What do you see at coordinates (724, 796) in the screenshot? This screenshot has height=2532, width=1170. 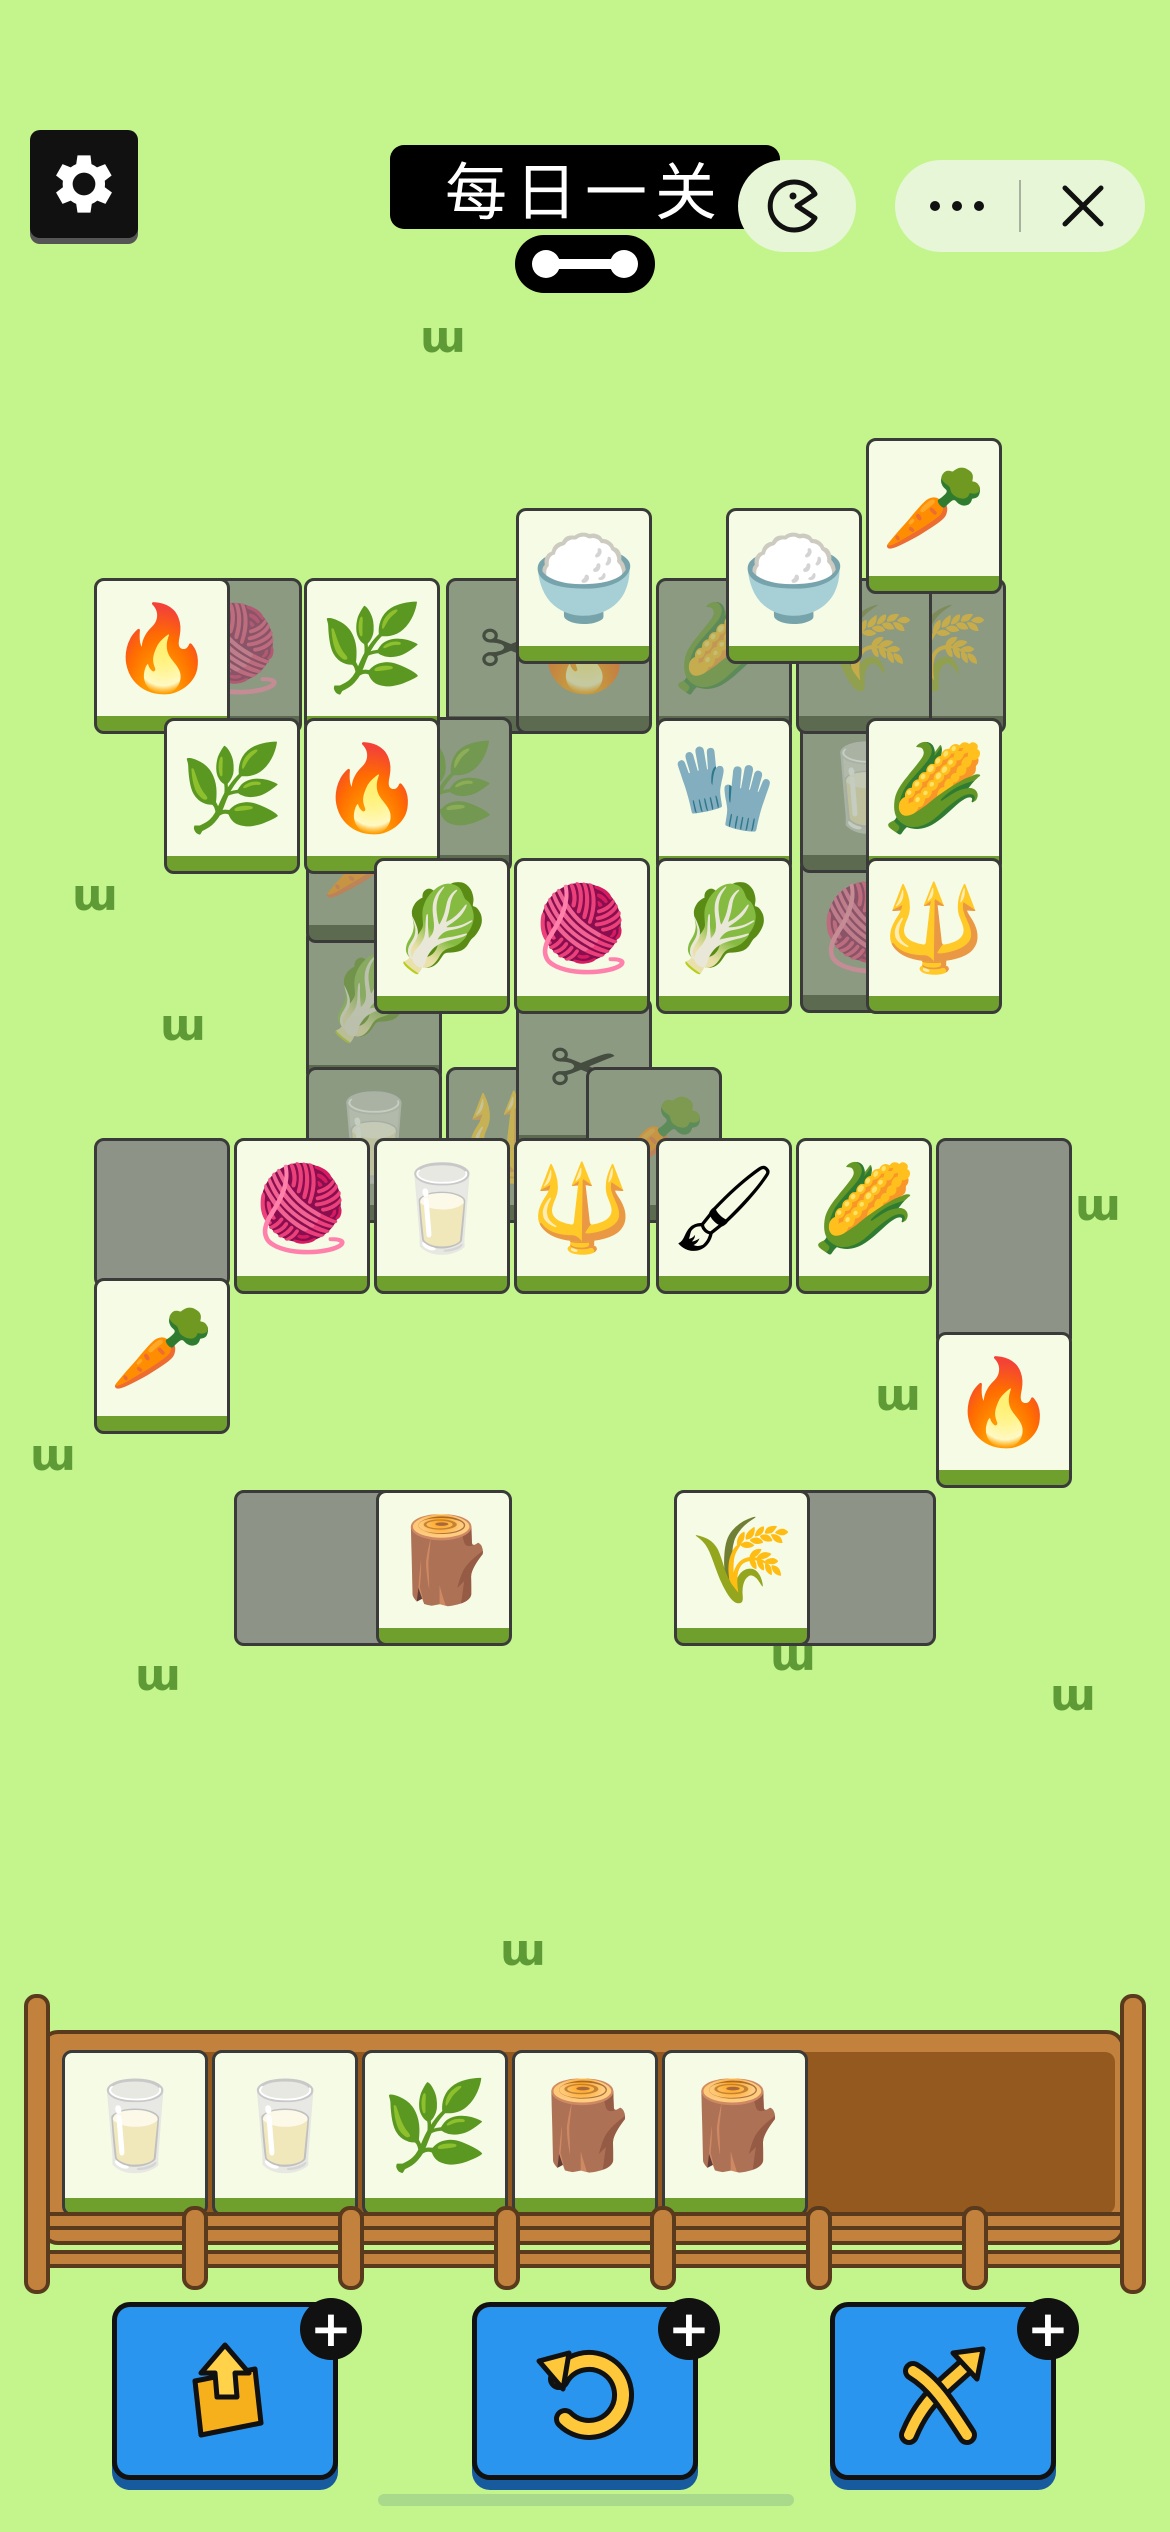 I see `board-tile-glove: 🧤` at bounding box center [724, 796].